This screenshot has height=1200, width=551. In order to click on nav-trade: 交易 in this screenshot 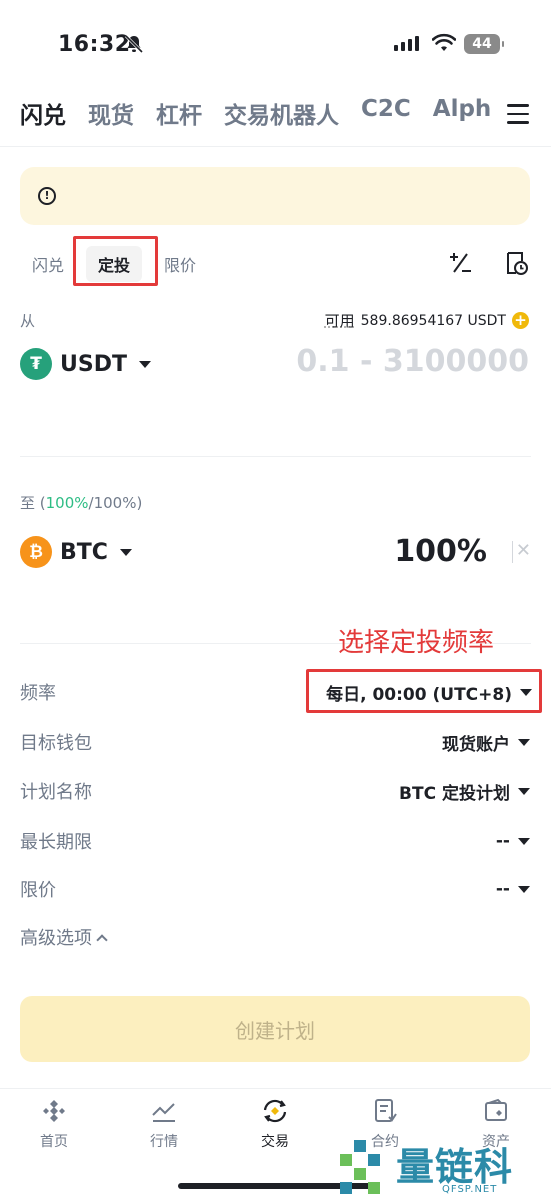, I will do `click(275, 1124)`.